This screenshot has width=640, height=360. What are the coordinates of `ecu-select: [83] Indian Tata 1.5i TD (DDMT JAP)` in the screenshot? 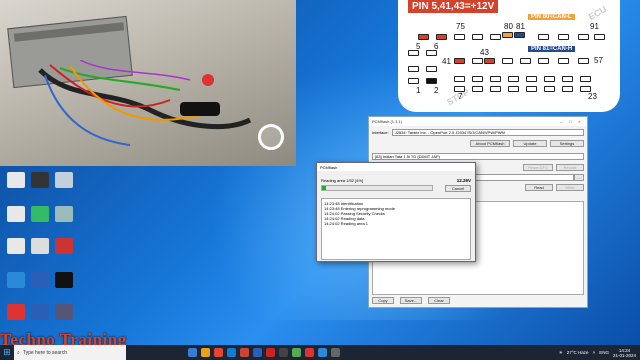 It's located at (478, 156).